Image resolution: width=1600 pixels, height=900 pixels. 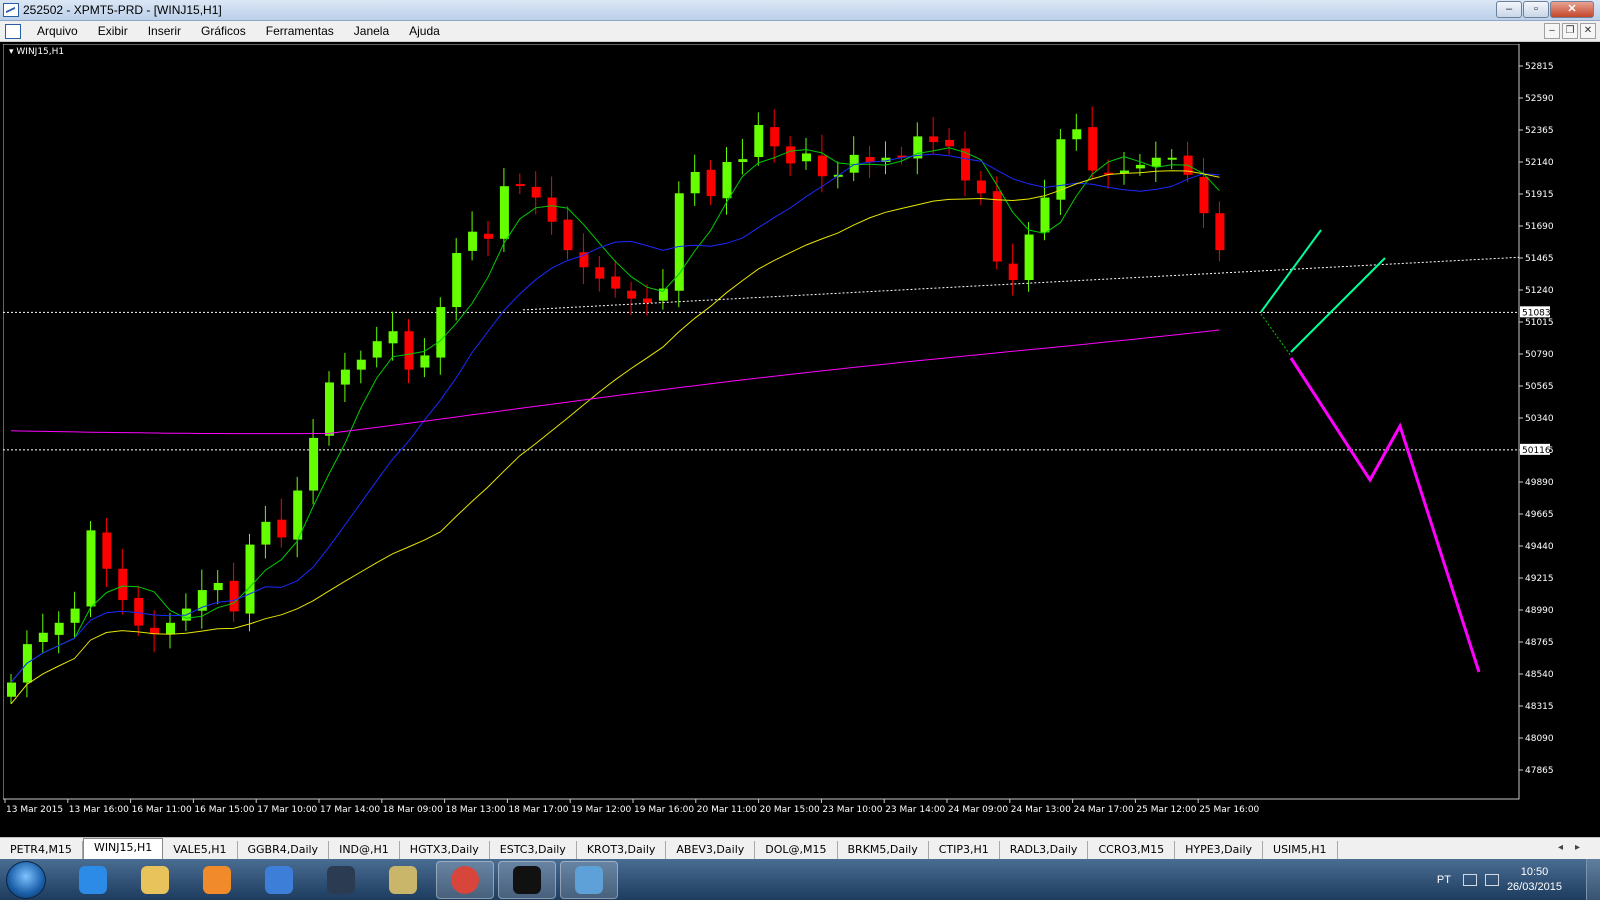 What do you see at coordinates (1219, 850) in the screenshot?
I see `tab-hype3-daily: HYPE3,Daily` at bounding box center [1219, 850].